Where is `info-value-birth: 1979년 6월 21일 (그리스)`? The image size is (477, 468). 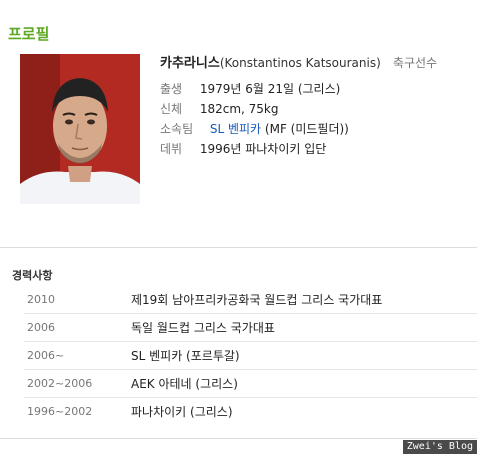
info-value-birth: 1979년 6월 21일 (그리스) is located at coordinates (270, 89).